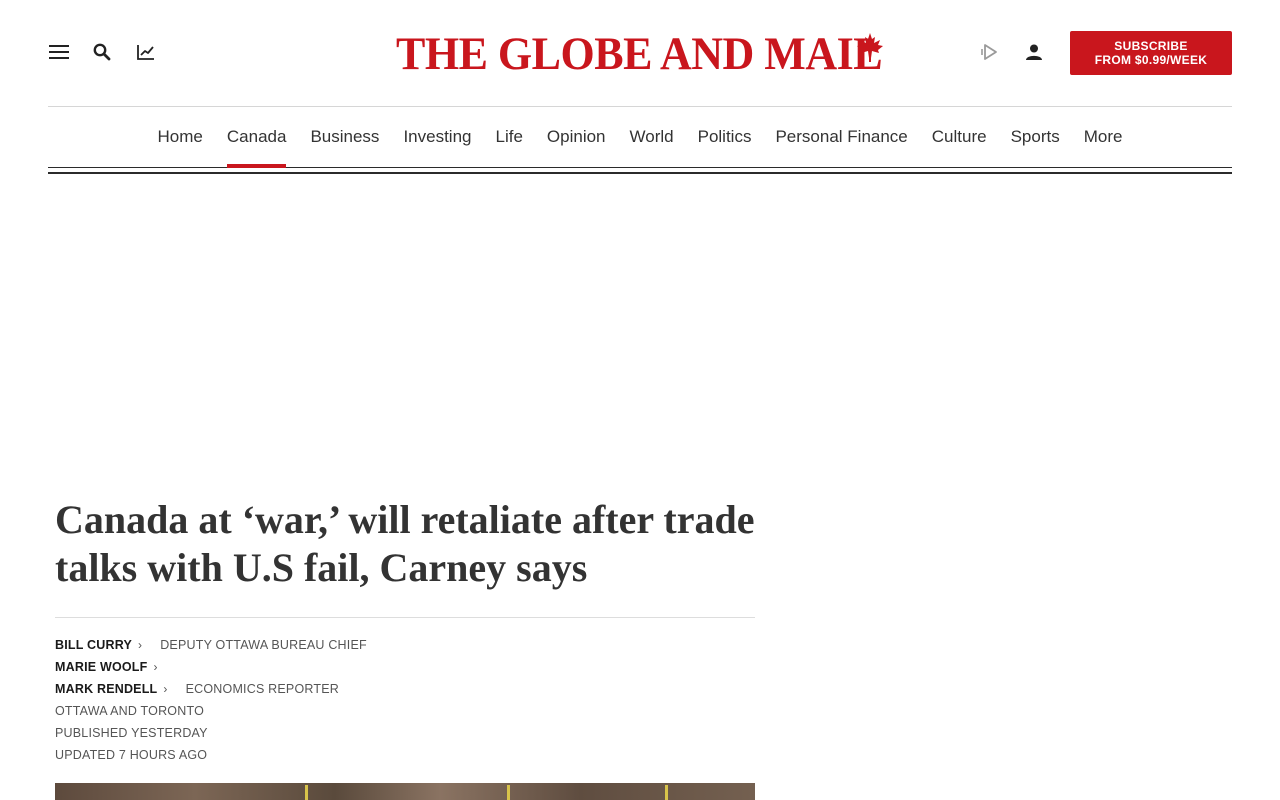 The image size is (1280, 800). What do you see at coordinates (1151, 60) in the screenshot?
I see `subscribe-price: FROM $0.99/WEEK` at bounding box center [1151, 60].